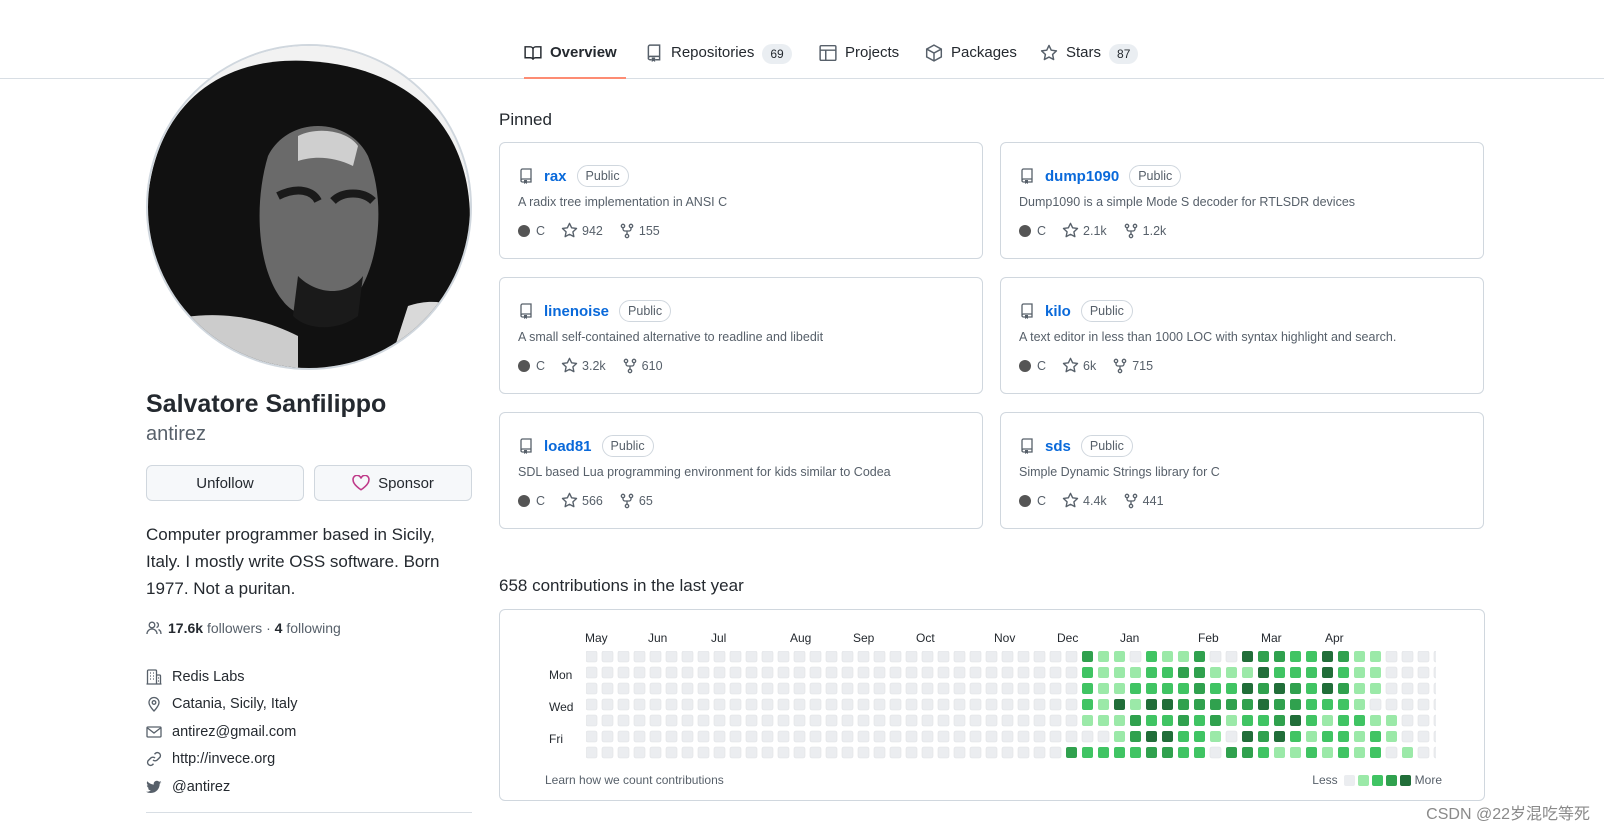  Describe the element at coordinates (201, 787) in the screenshot. I see `twitter-link: @antirez` at that location.